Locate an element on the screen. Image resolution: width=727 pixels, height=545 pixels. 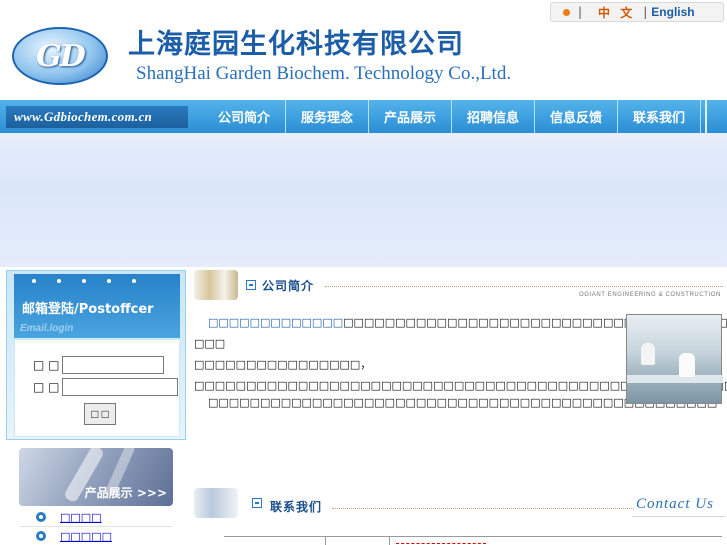
nav-item-jobs: 招聘信息 is located at coordinates (493, 116).